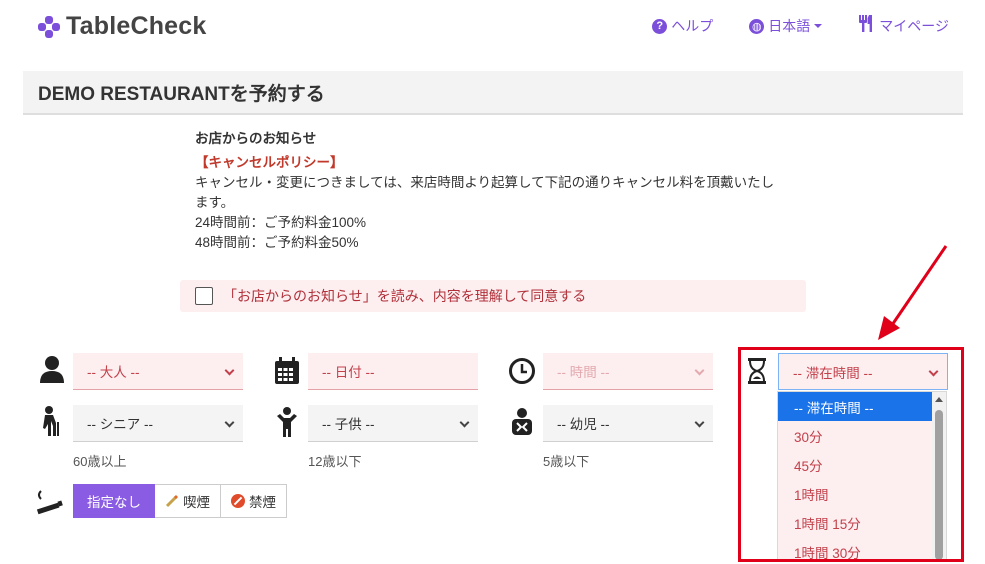 The image size is (985, 564). I want to click on cancel-policy-title: 【キャンセルポリシー】, so click(269, 162).